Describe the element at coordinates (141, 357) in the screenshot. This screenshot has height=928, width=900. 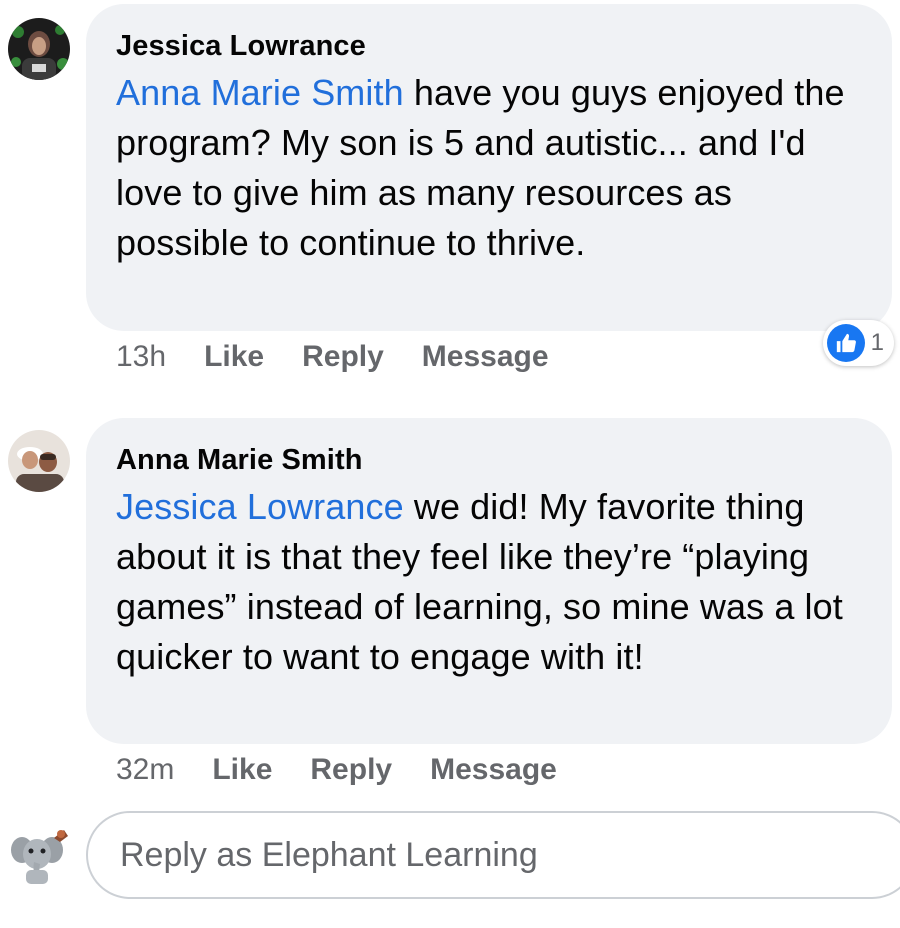
I see `comment-timestamp: 13h` at that location.